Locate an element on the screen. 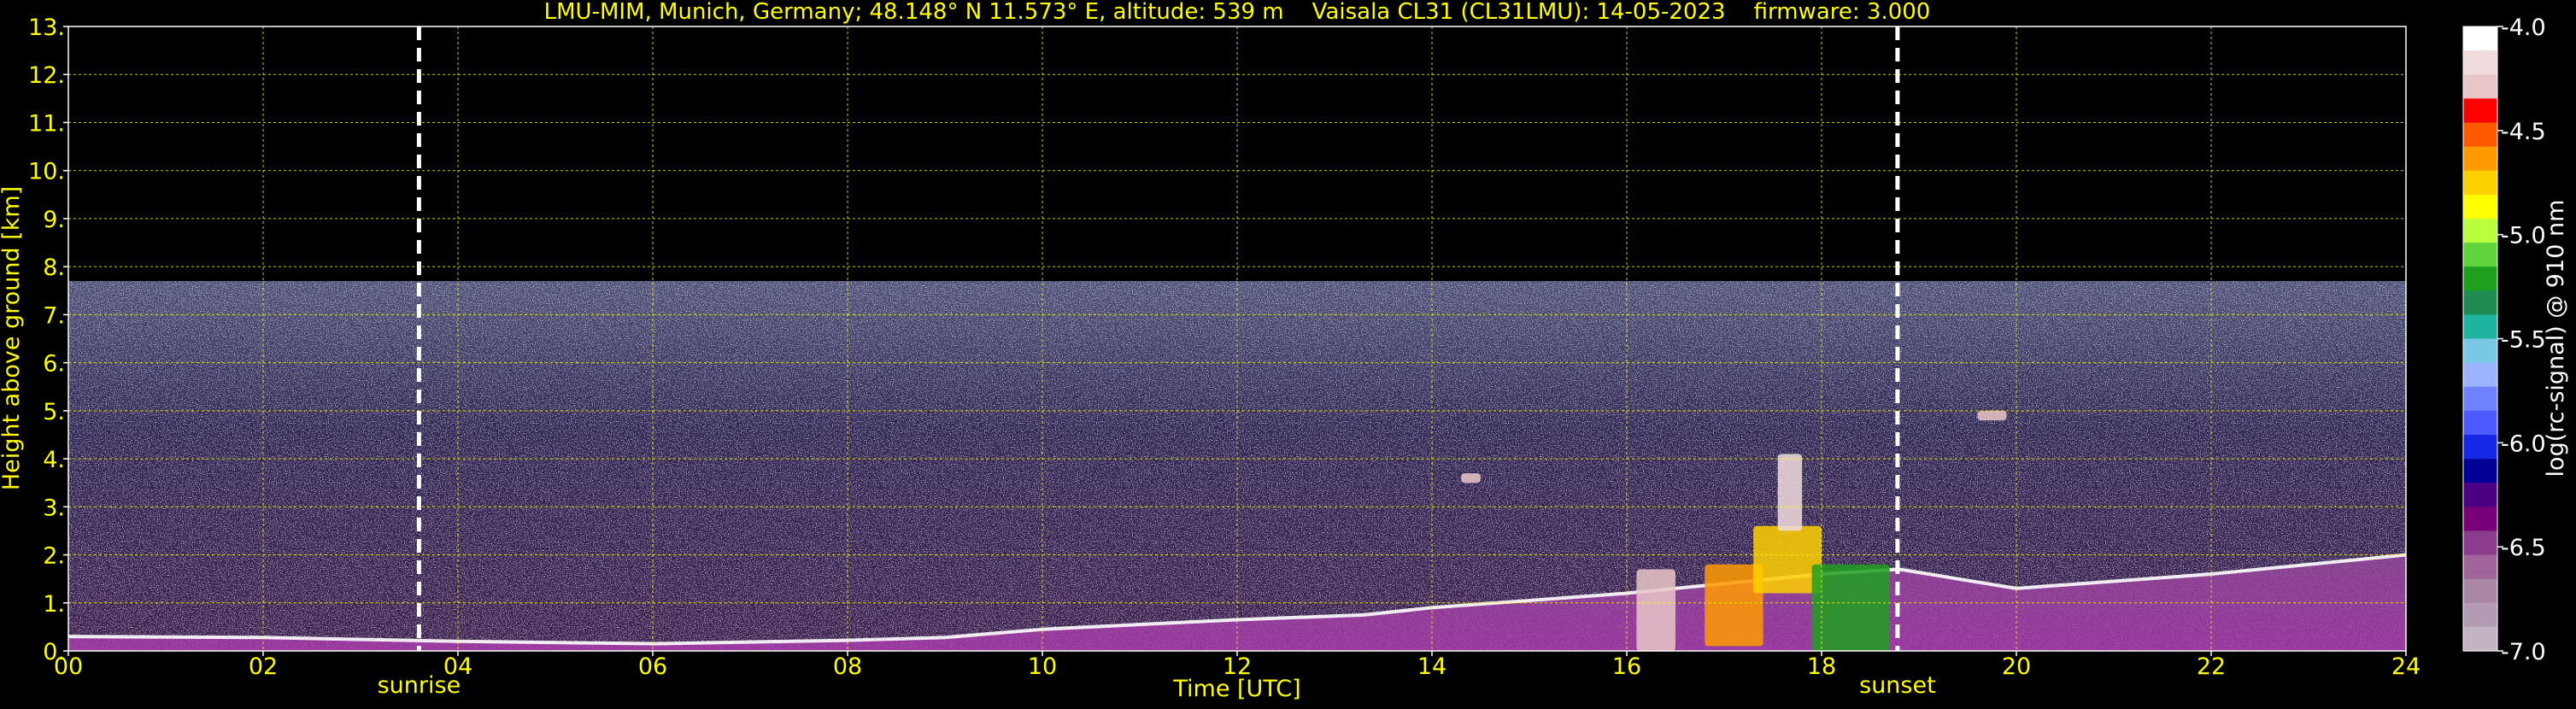 This screenshot has height=709, width=2576. colorbar-tick-label: -5.5 is located at coordinates (2523, 340).